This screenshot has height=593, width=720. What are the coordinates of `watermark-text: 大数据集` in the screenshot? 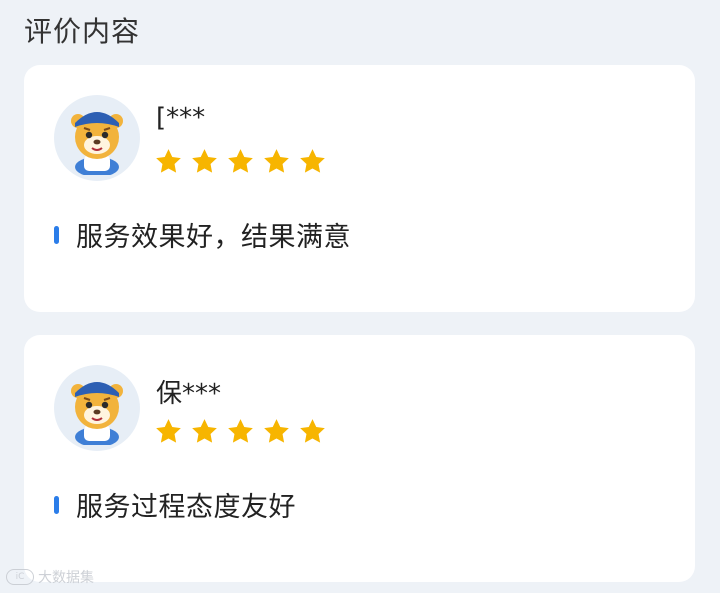 It's located at (66, 578).